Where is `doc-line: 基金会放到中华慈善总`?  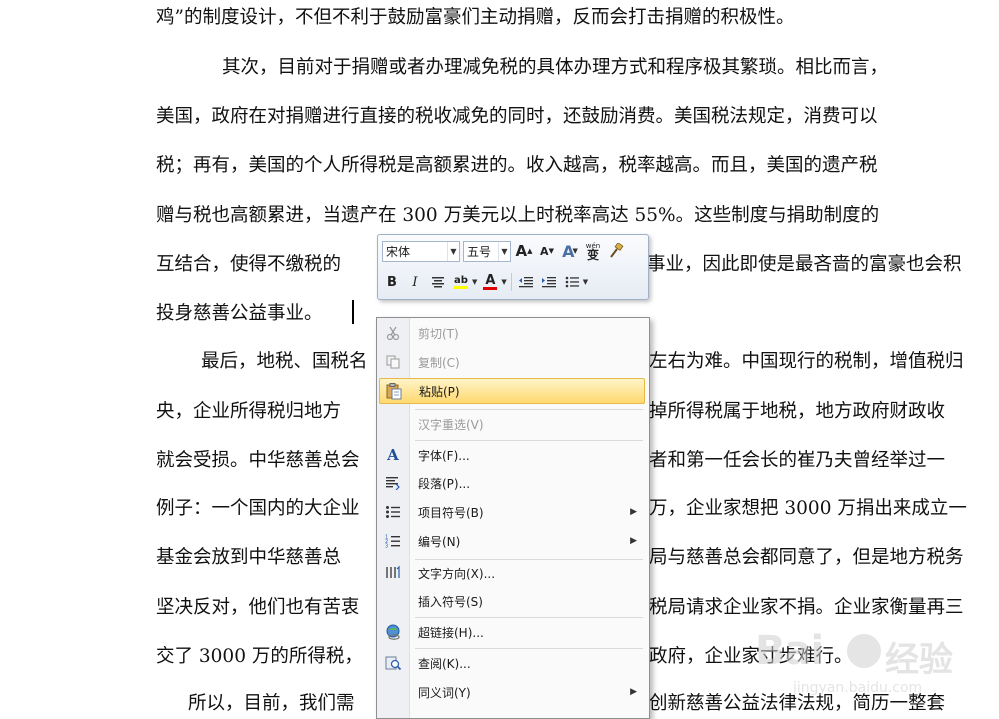 doc-line: 基金会放到中华慈善总 is located at coordinates (249, 557).